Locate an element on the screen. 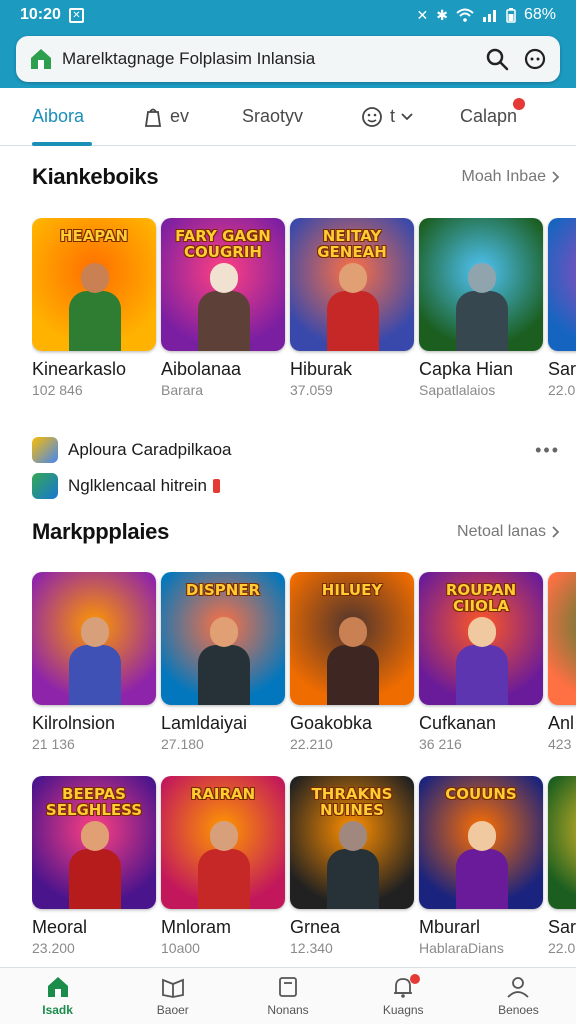 The image size is (576, 1024). nav-apps: Nonans is located at coordinates (287, 996).